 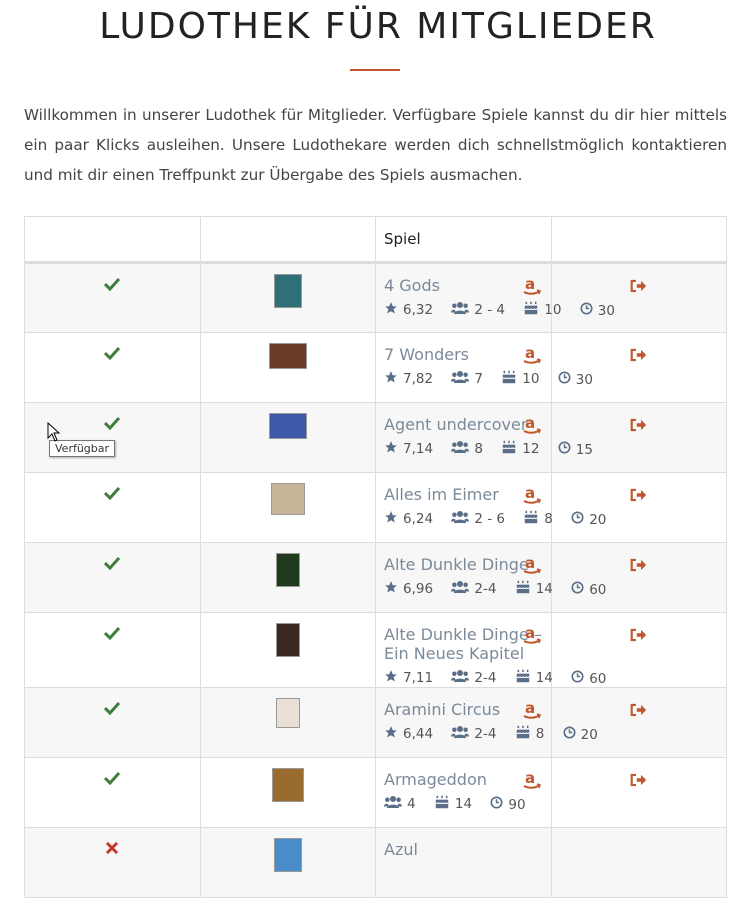 What do you see at coordinates (467, 849) in the screenshot?
I see `game-name-link: Azul` at bounding box center [467, 849].